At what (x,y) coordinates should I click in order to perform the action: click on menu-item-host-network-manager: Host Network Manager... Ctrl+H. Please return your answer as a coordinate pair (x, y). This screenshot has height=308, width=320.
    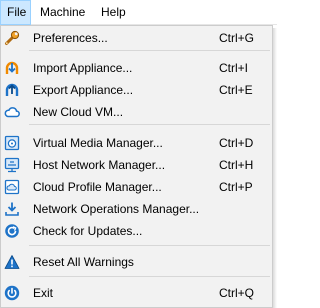
    Looking at the image, I should click on (136, 165).